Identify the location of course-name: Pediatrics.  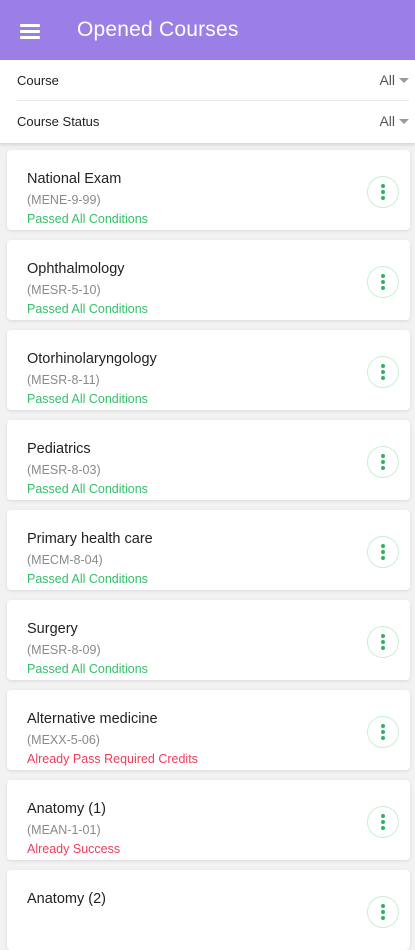
(59, 449).